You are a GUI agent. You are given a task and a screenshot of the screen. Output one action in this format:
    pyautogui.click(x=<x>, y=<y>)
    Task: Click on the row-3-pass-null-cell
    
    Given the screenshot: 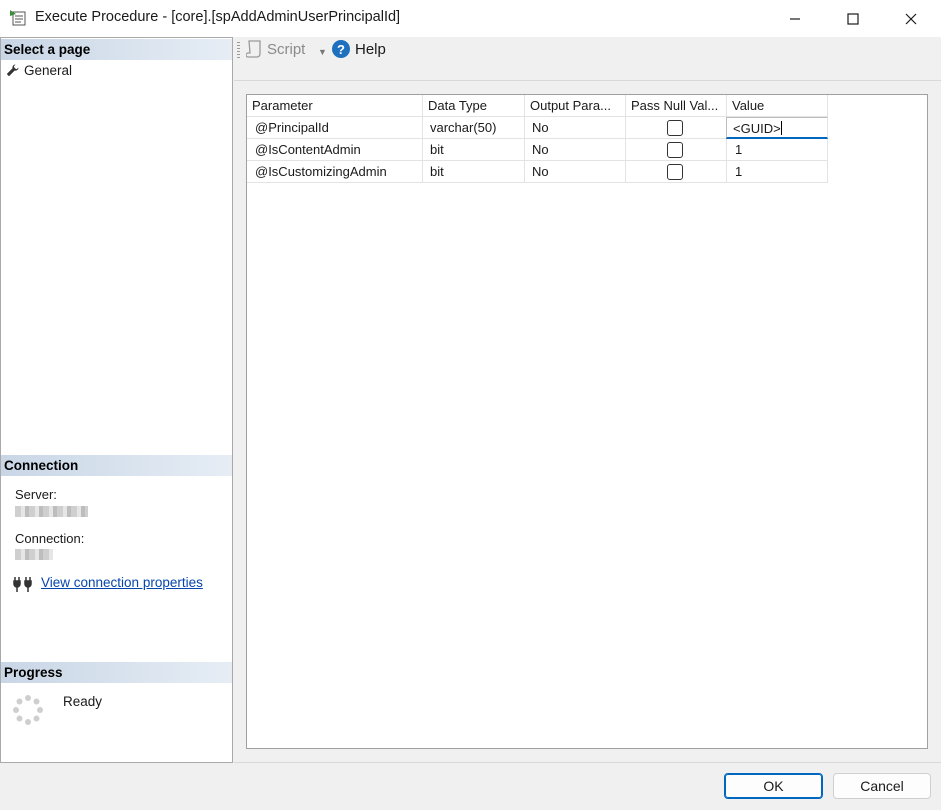 What is the action you would take?
    pyautogui.click(x=676, y=172)
    